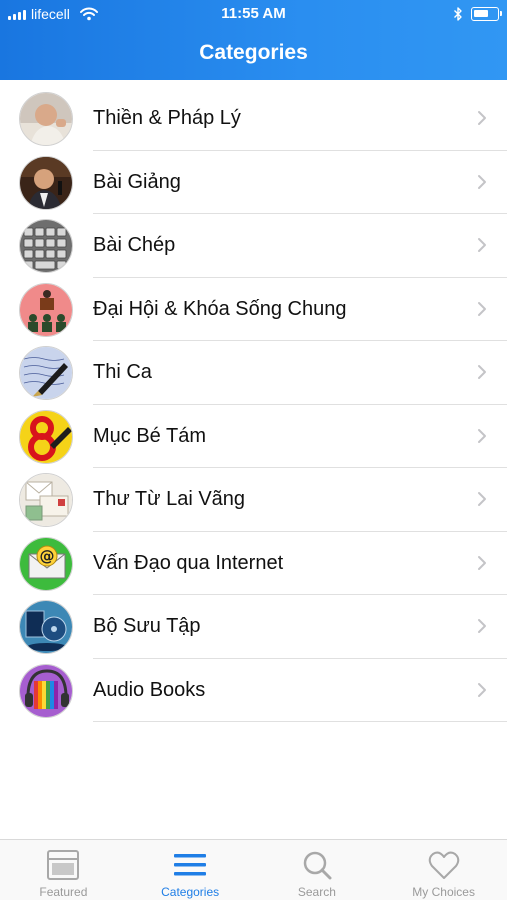 The image size is (507, 900). I want to click on header: lifecell 11:55 AM Categories, so click(253, 40).